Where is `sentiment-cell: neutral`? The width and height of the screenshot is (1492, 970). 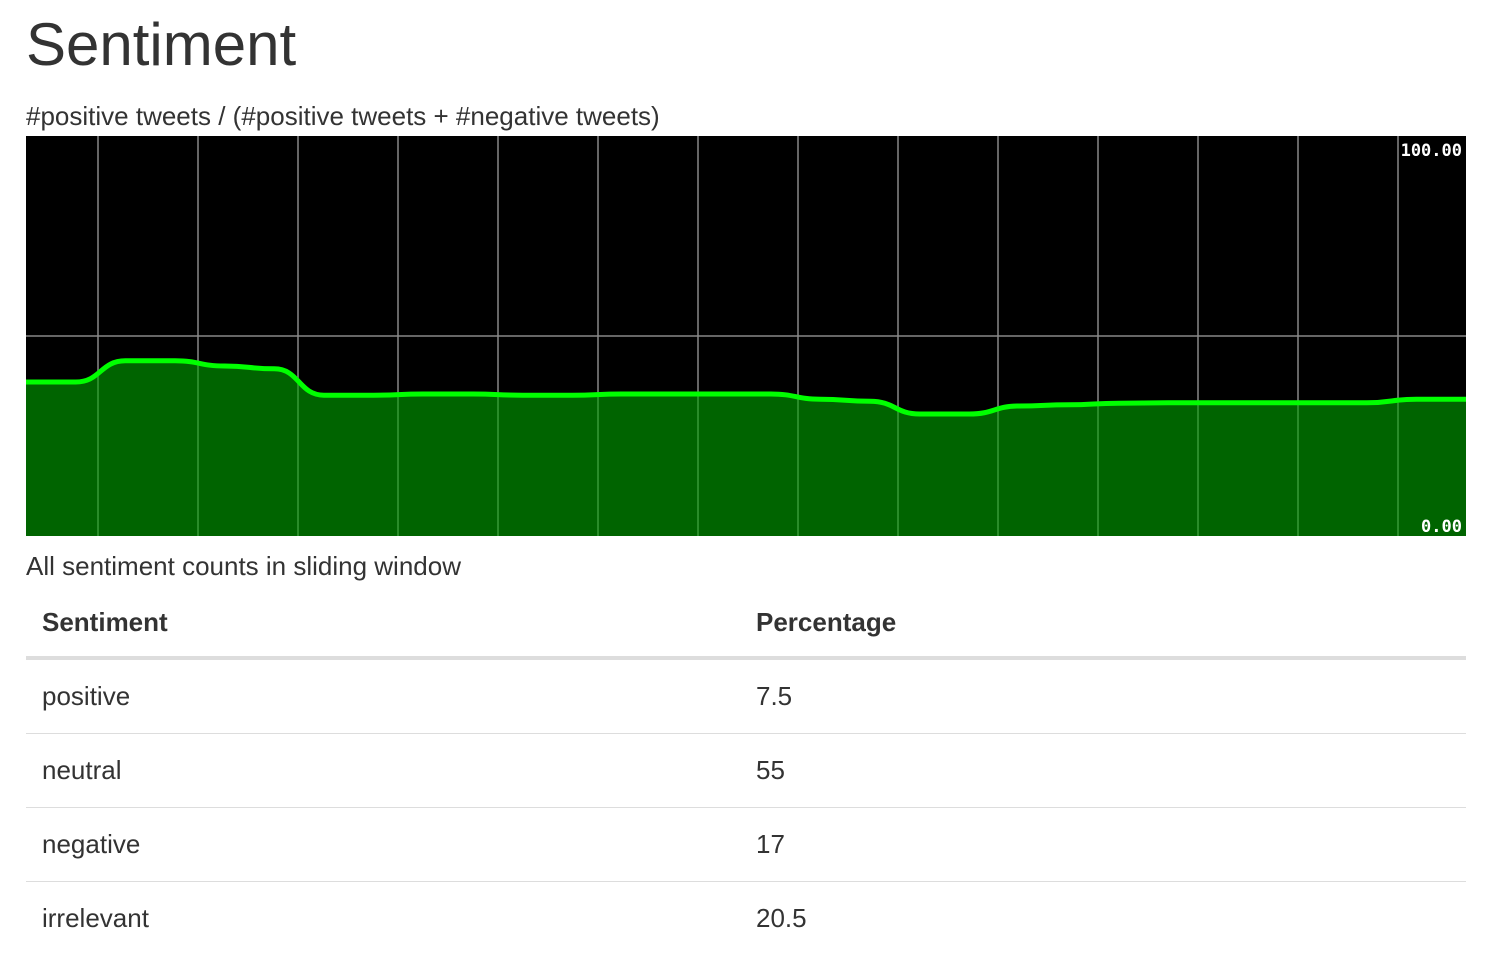
sentiment-cell: neutral is located at coordinates (383, 770).